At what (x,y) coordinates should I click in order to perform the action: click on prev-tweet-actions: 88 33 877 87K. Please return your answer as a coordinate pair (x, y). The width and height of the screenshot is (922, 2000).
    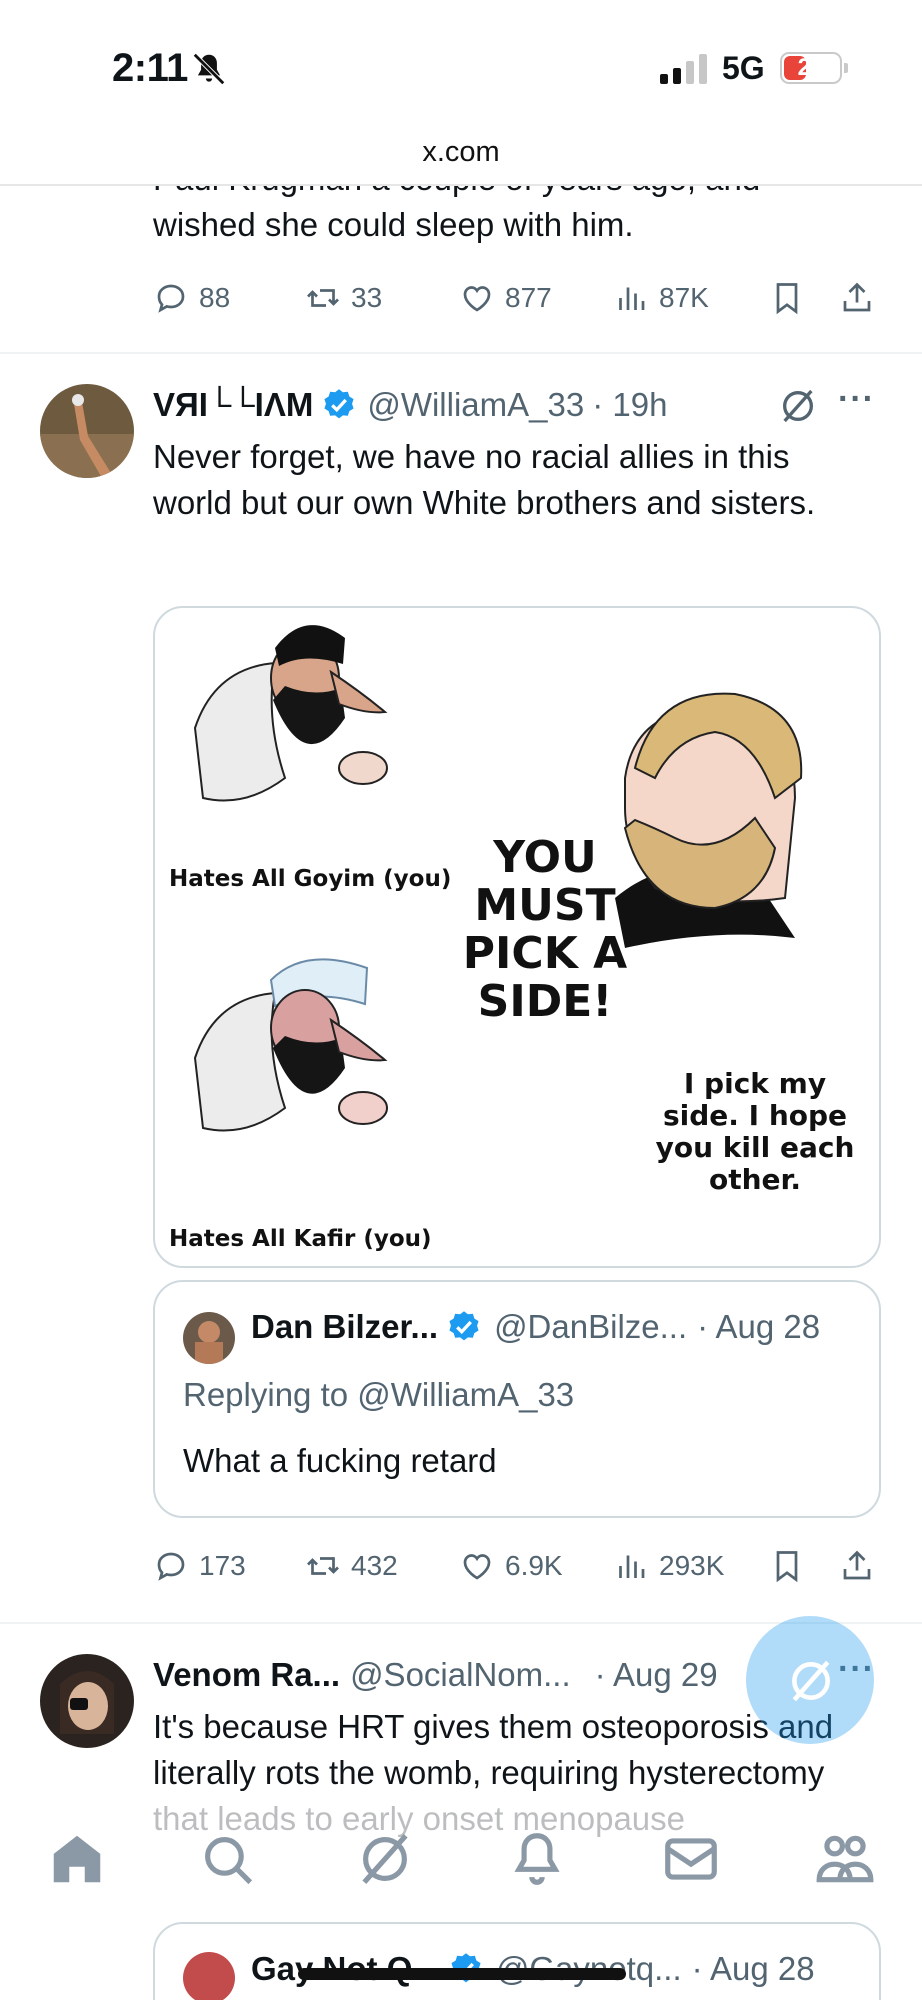
    Looking at the image, I should click on (513, 304).